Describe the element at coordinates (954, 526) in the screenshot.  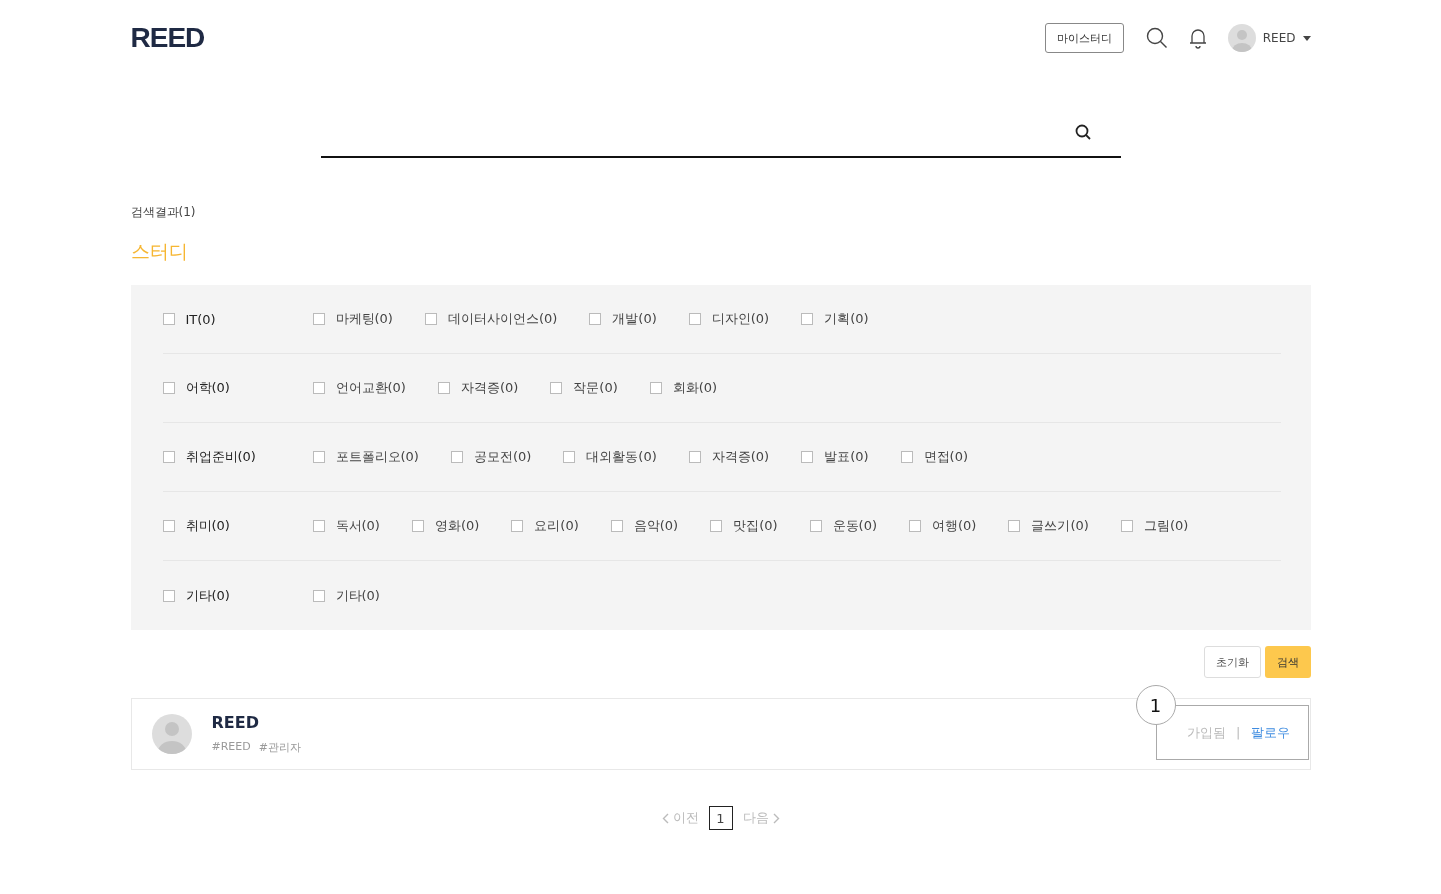
I see `subcategory-label: 여행(0)` at that location.